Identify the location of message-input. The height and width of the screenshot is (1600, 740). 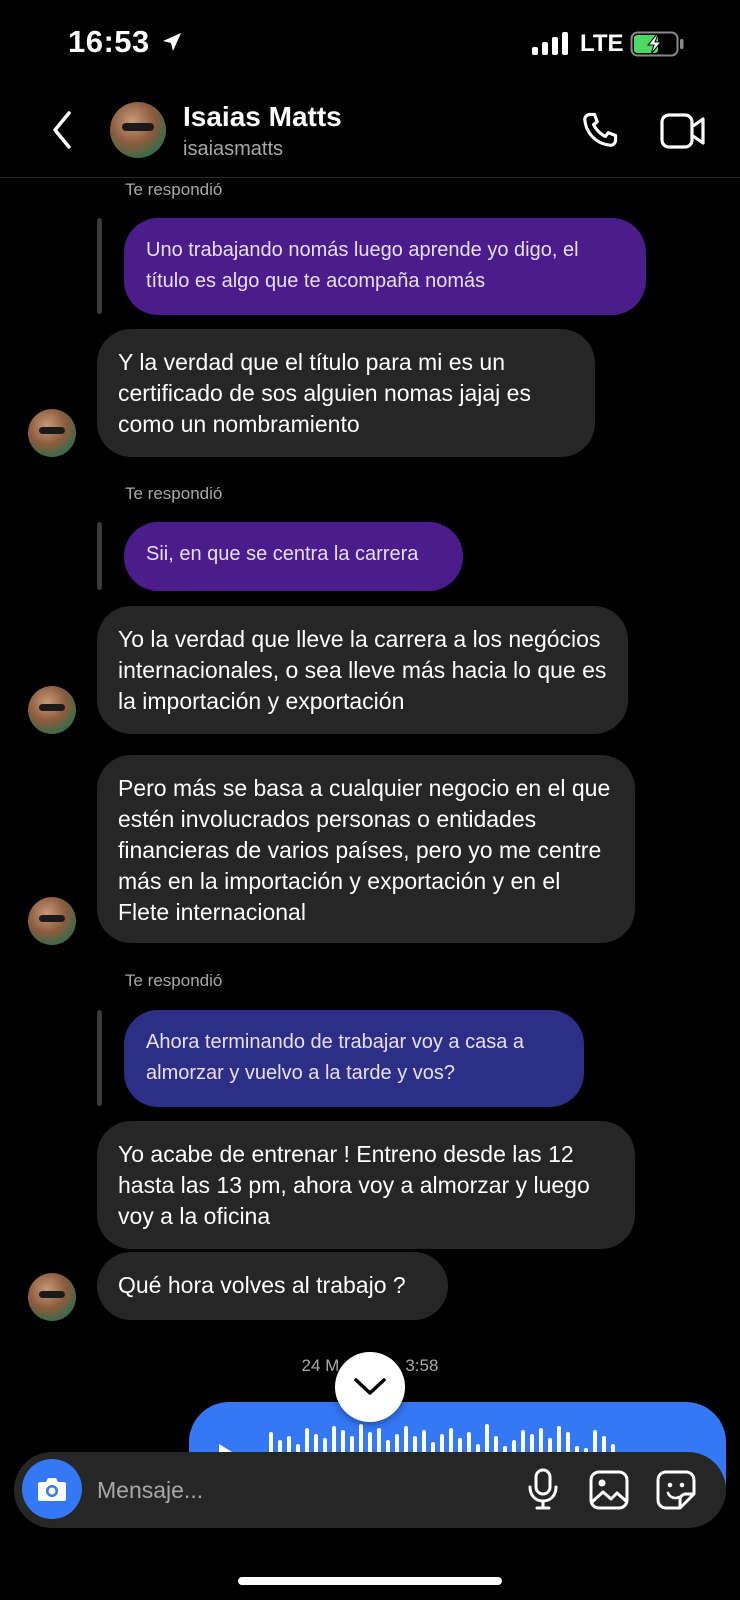
(287, 1490).